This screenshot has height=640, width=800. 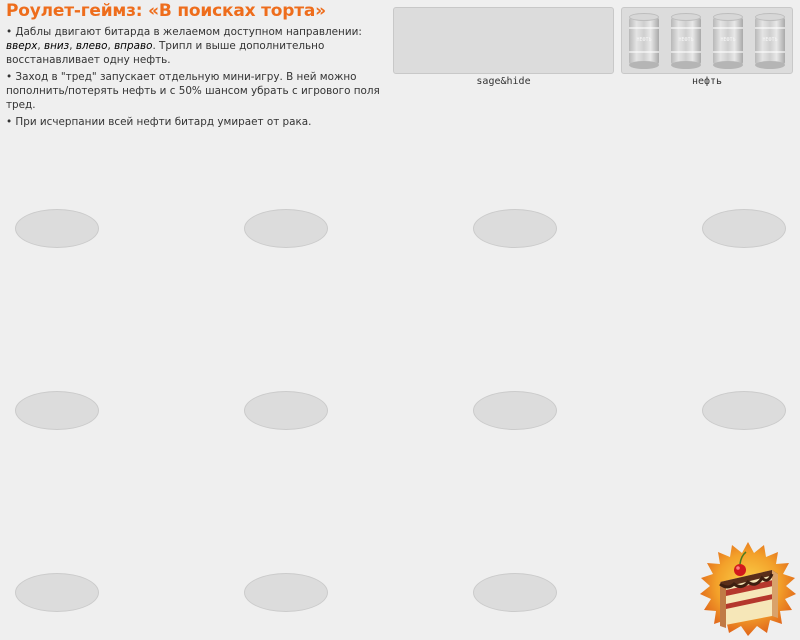 What do you see at coordinates (91, 46) in the screenshot?
I see `direction-left: влево` at bounding box center [91, 46].